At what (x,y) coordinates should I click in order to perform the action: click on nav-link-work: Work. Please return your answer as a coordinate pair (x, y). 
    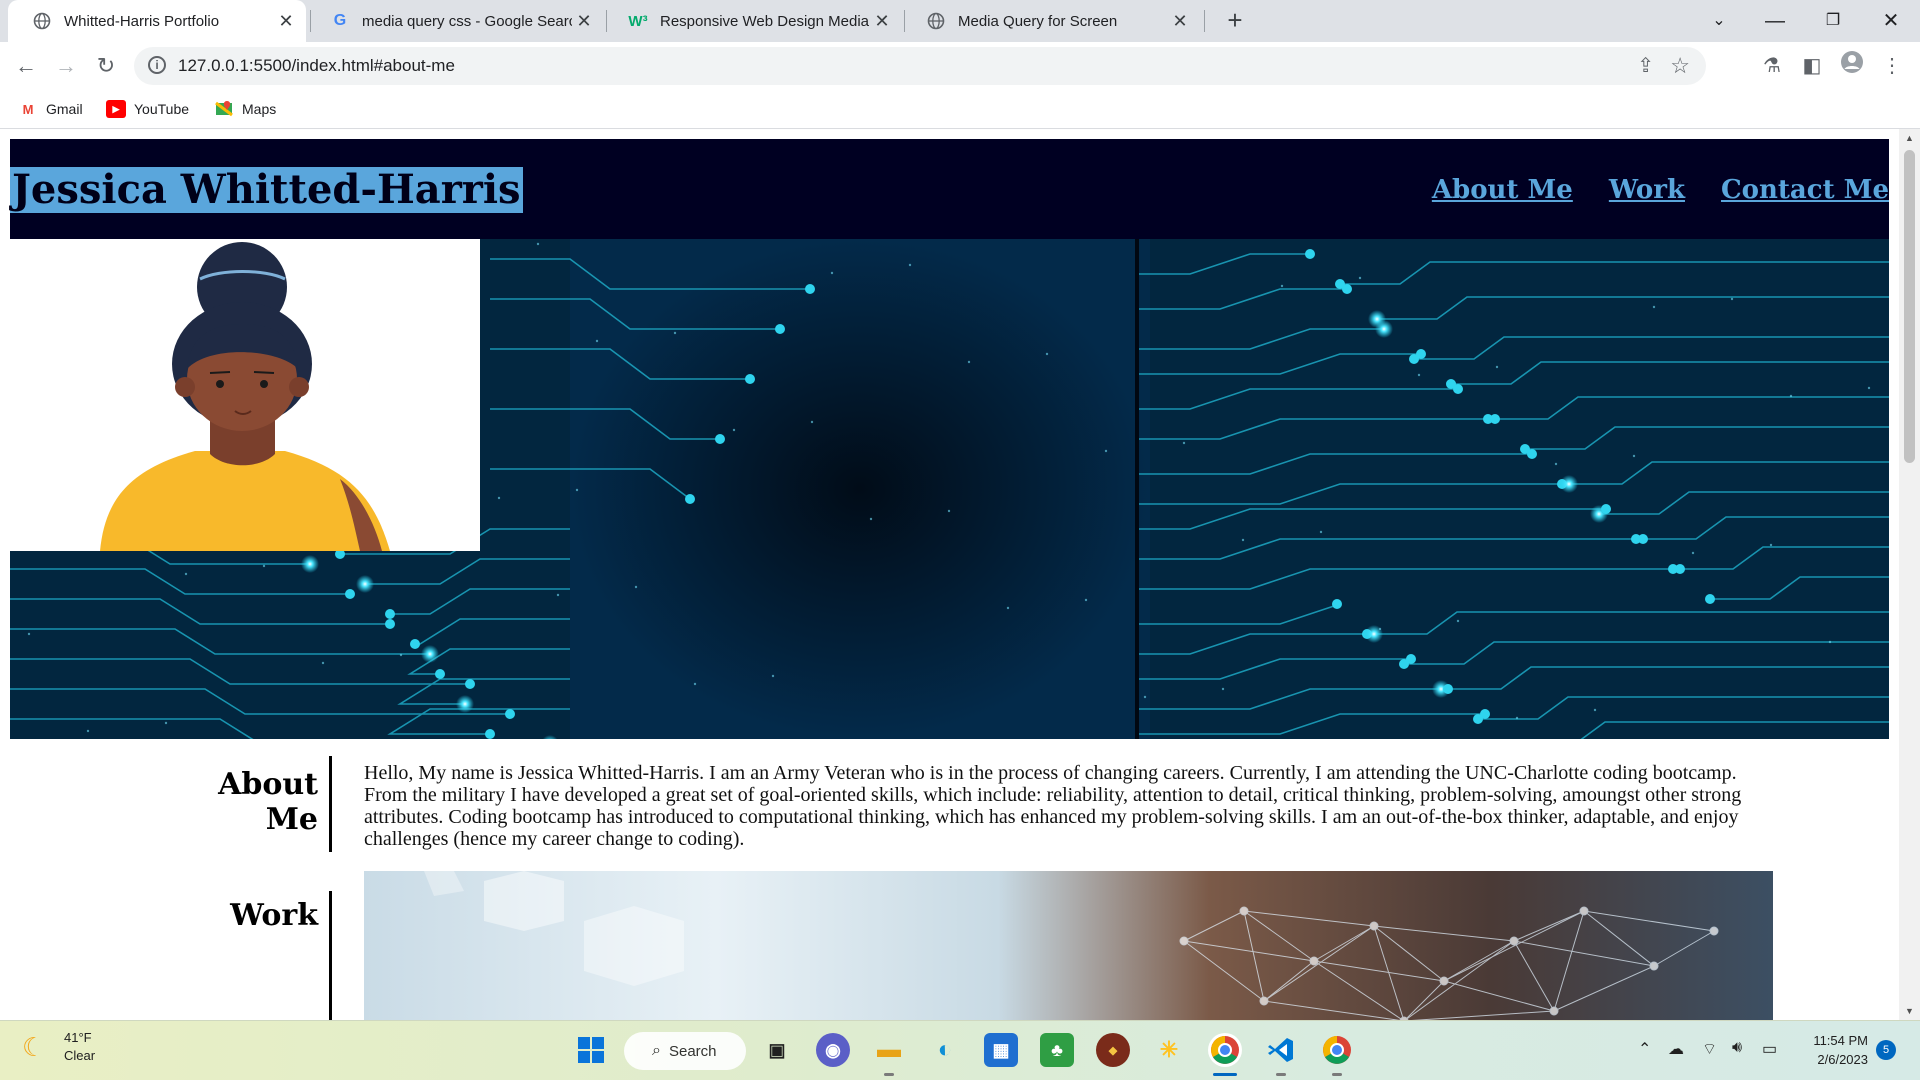
    Looking at the image, I should click on (1647, 190).